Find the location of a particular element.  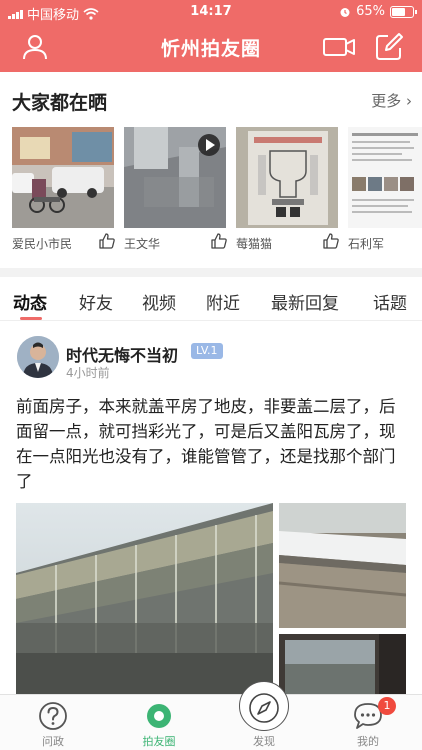

compass-icon is located at coordinates (264, 708).